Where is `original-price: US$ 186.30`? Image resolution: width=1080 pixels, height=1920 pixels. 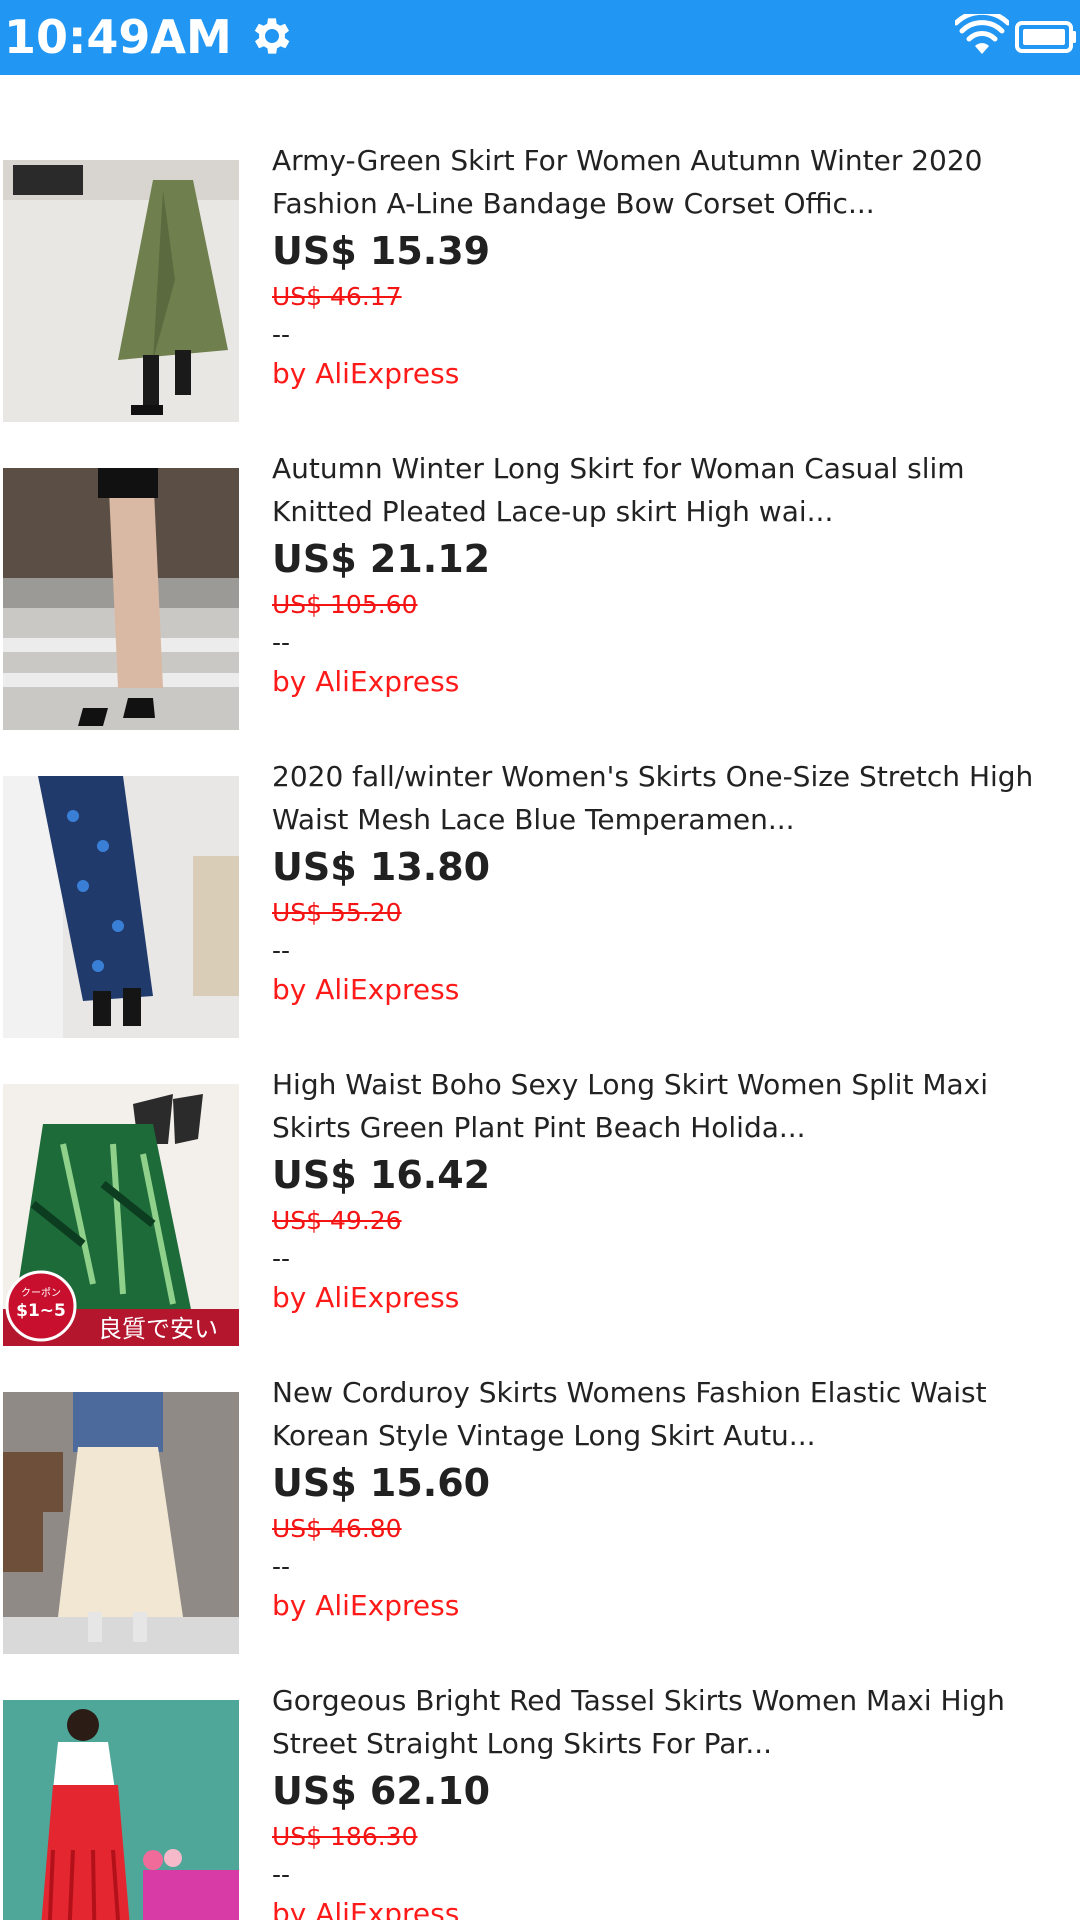
original-price: US$ 186.30 is located at coordinates (345, 1836).